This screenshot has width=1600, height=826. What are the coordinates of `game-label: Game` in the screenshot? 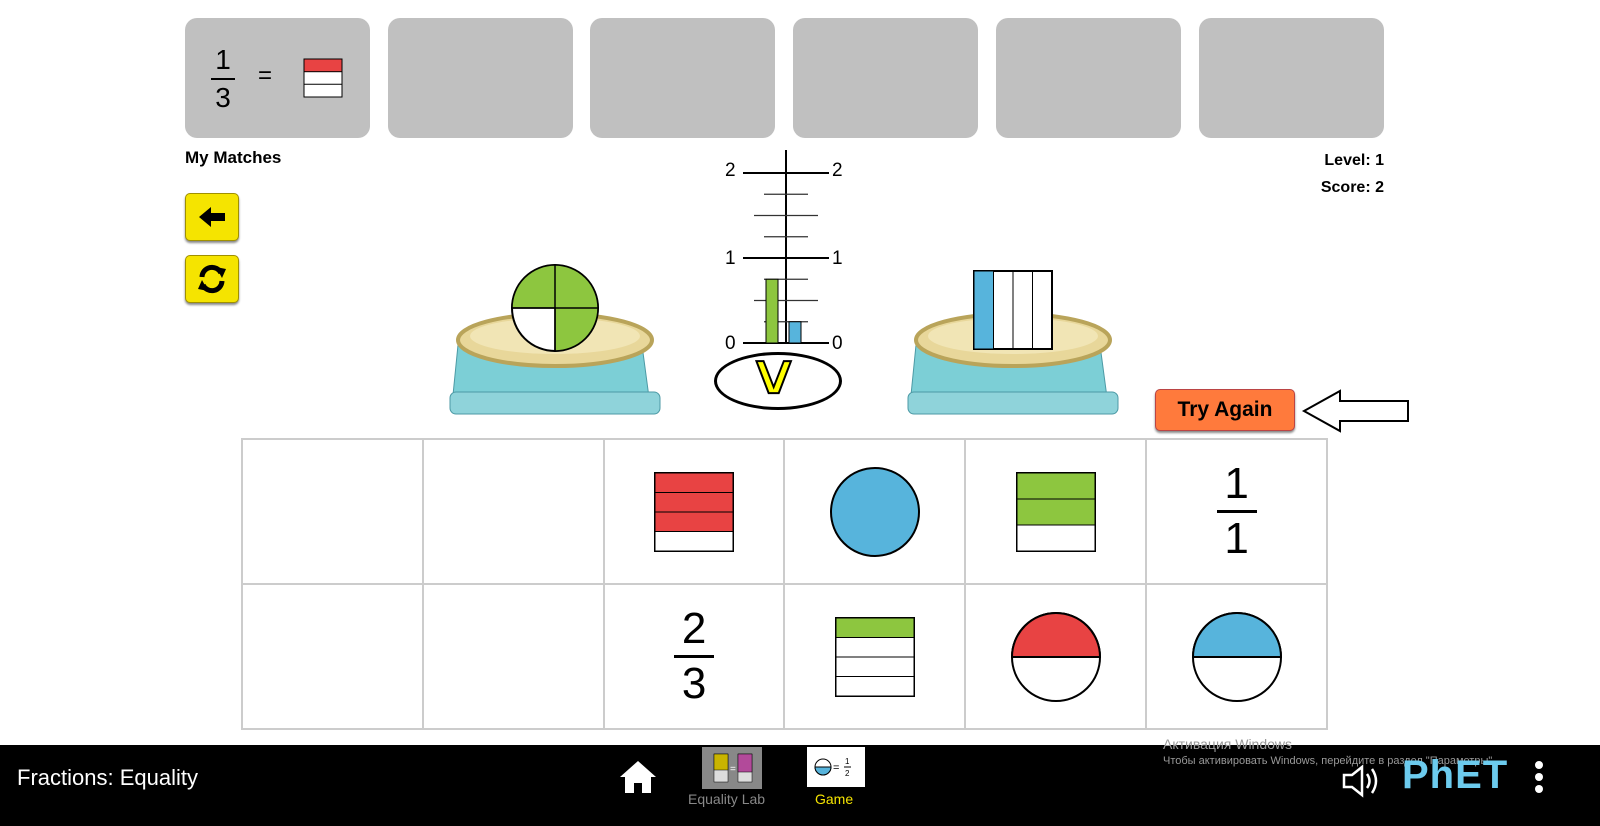 It's located at (834, 799).